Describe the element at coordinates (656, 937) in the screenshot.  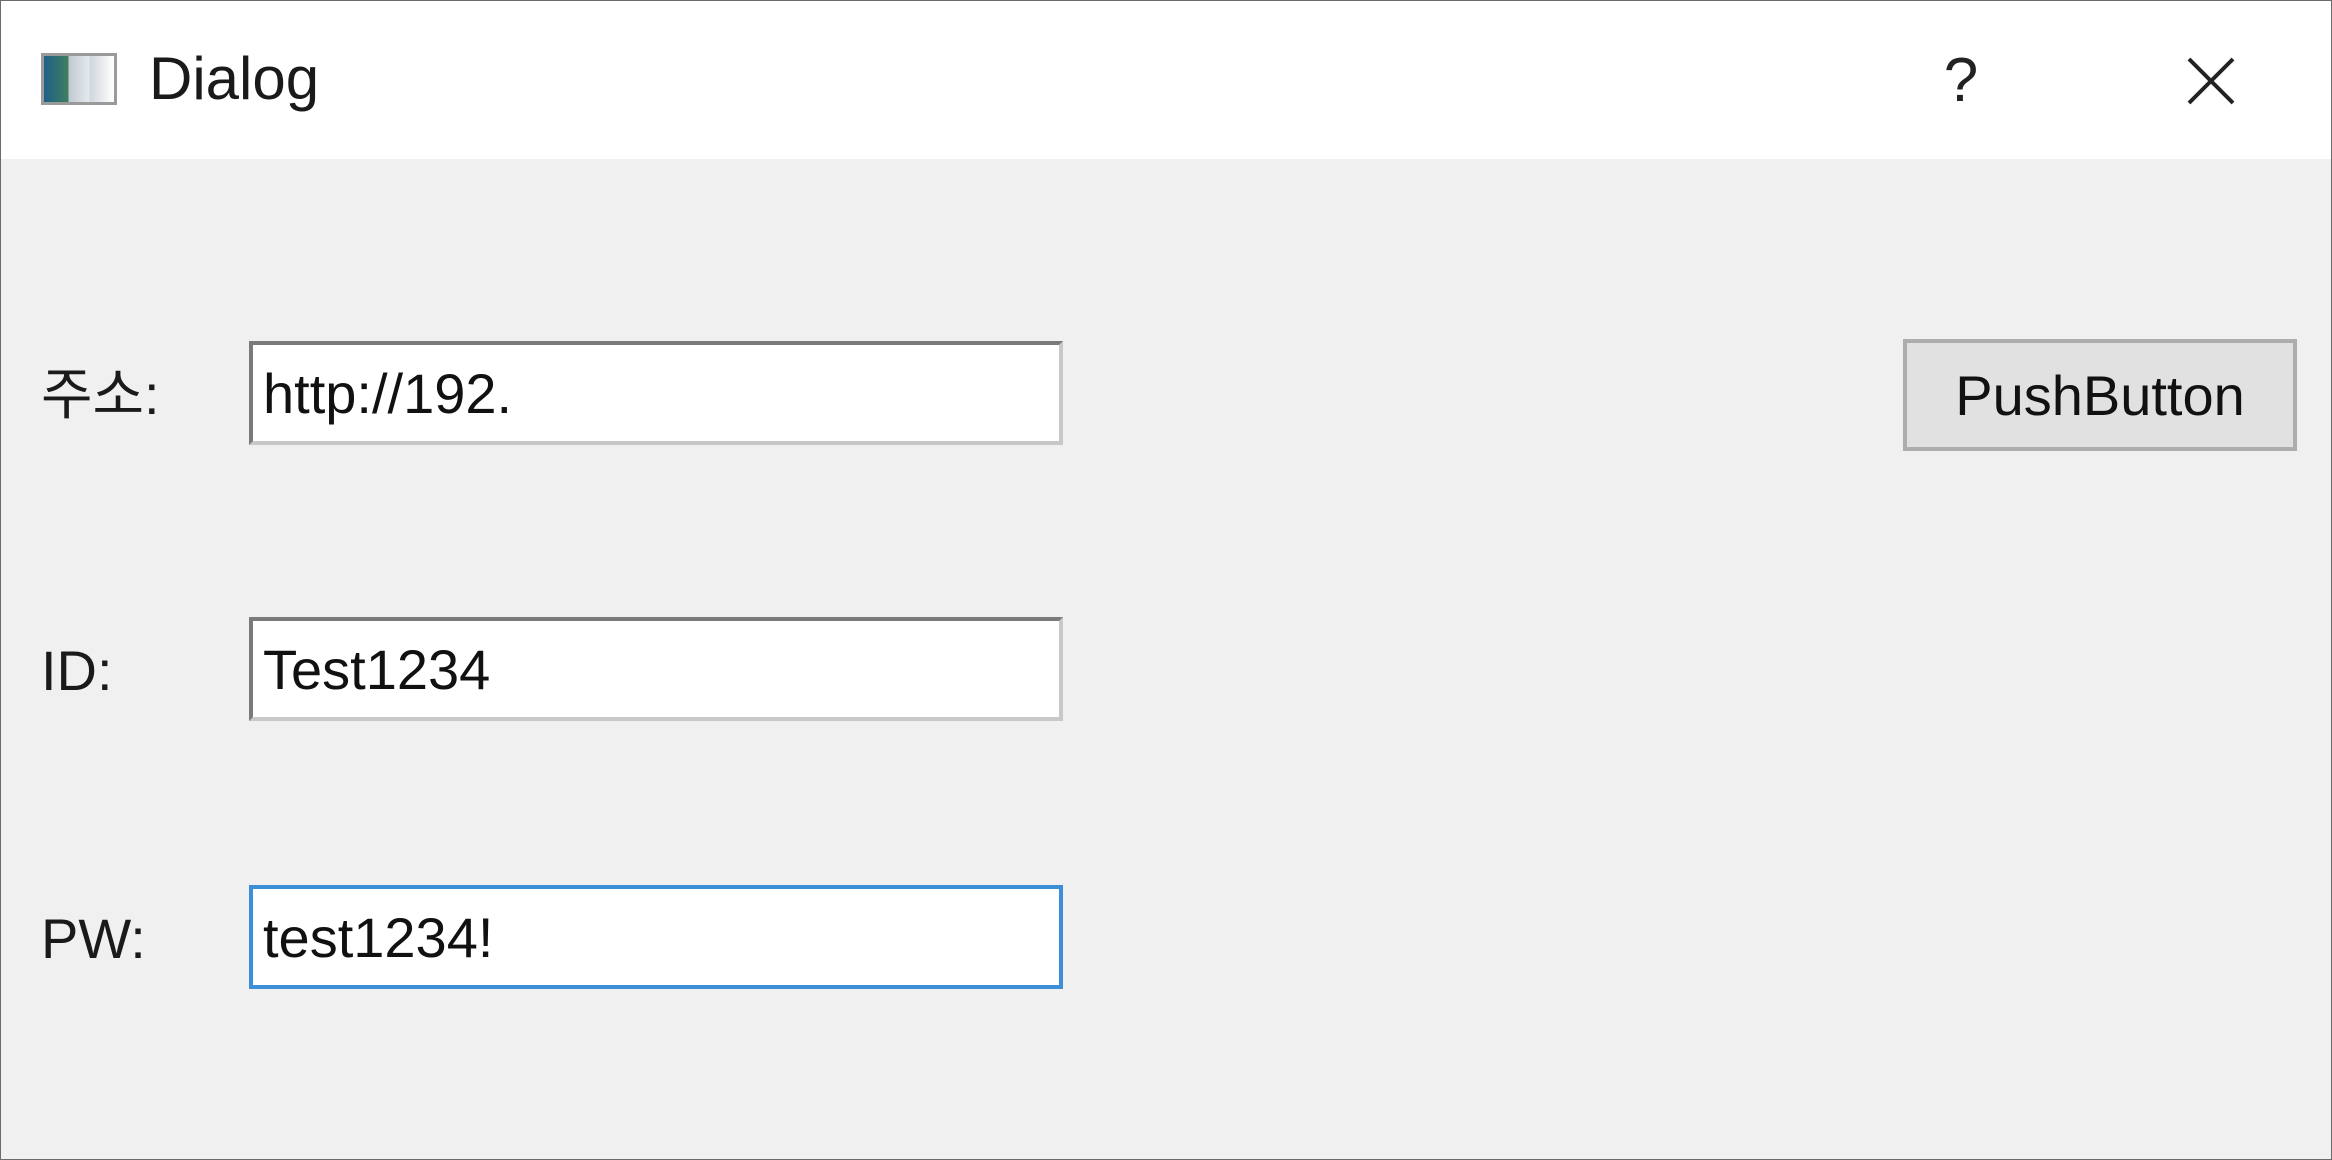
I see `pw-input` at that location.